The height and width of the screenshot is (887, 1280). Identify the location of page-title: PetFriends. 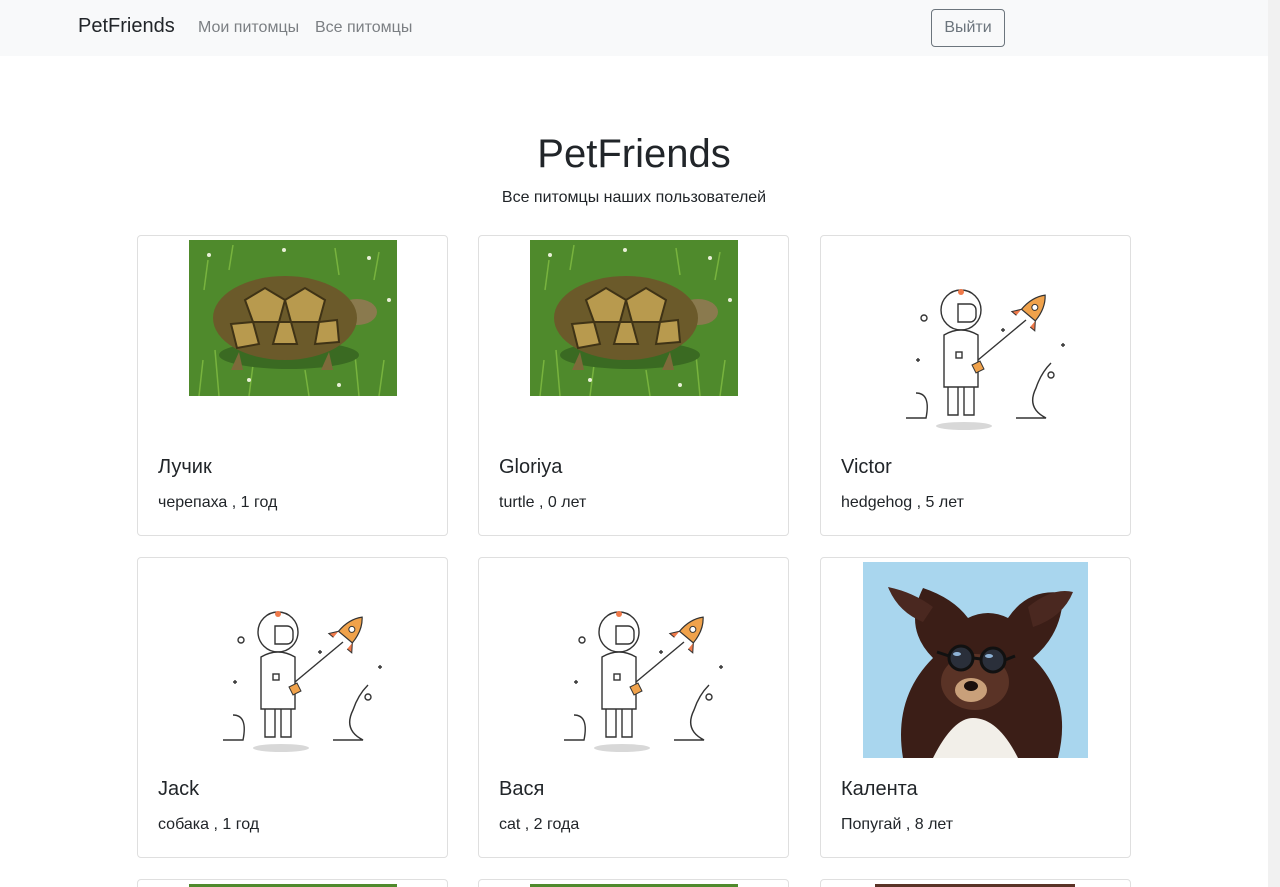
(634, 154).